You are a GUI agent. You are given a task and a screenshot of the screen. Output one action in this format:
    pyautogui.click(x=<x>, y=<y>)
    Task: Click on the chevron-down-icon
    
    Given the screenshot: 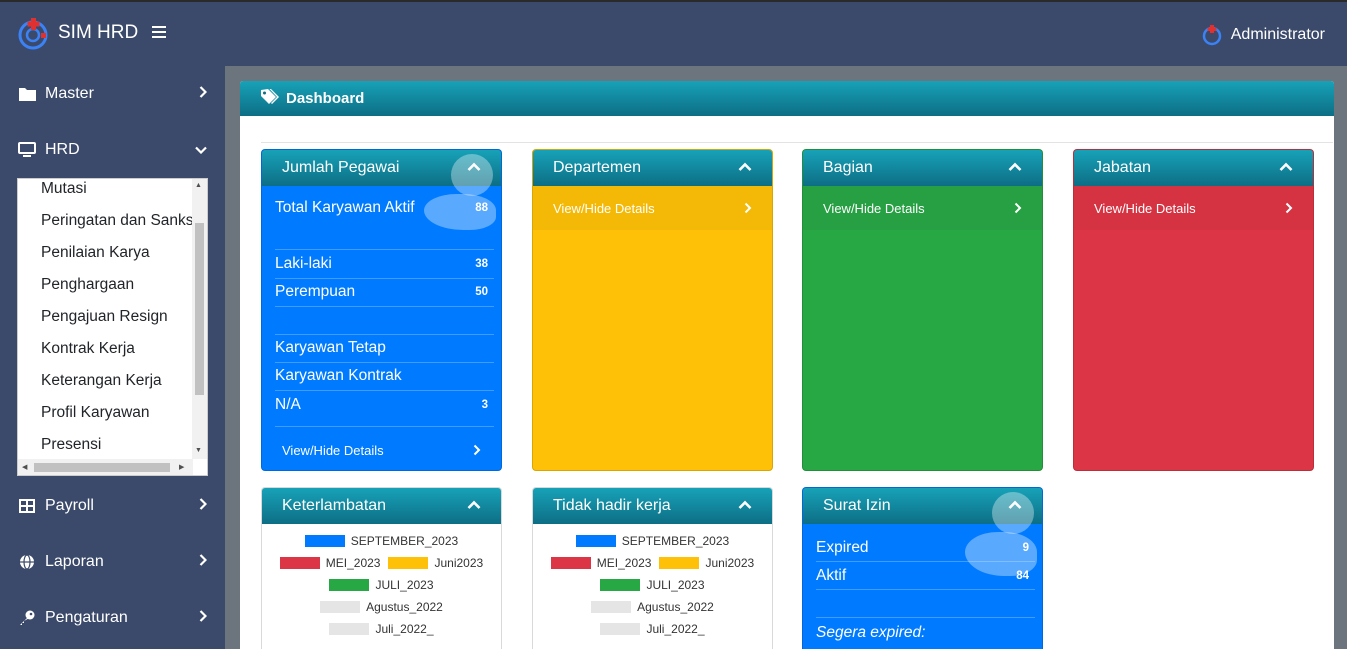 What is the action you would take?
    pyautogui.click(x=201, y=150)
    